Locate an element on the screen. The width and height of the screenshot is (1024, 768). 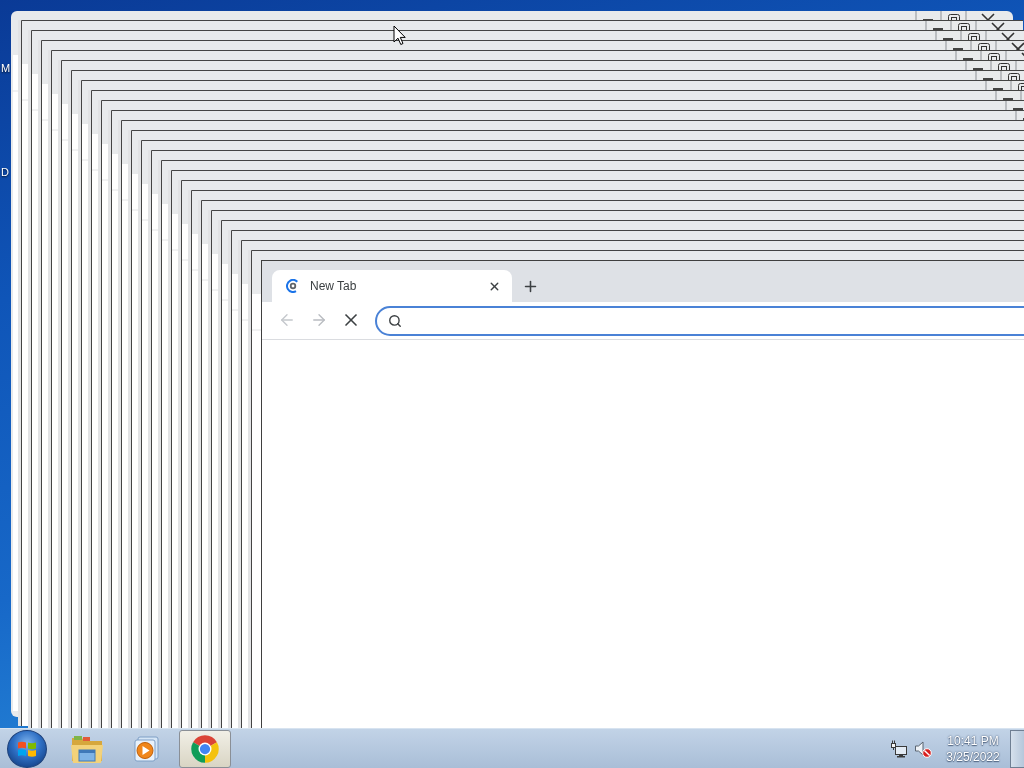
cursor-icon is located at coordinates (399, 35).